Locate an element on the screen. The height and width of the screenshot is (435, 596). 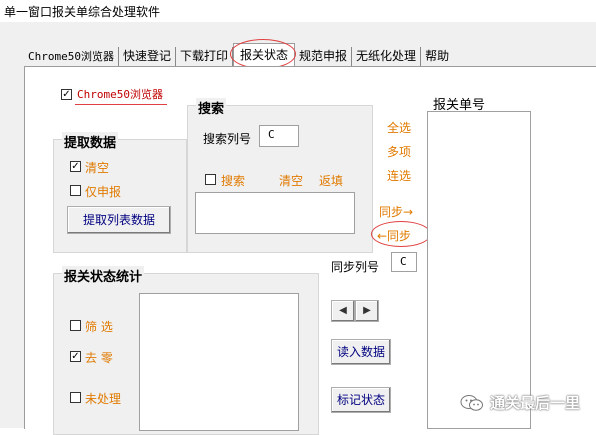
tab-chrome50: Chrome50浏览器 is located at coordinates (71, 56).